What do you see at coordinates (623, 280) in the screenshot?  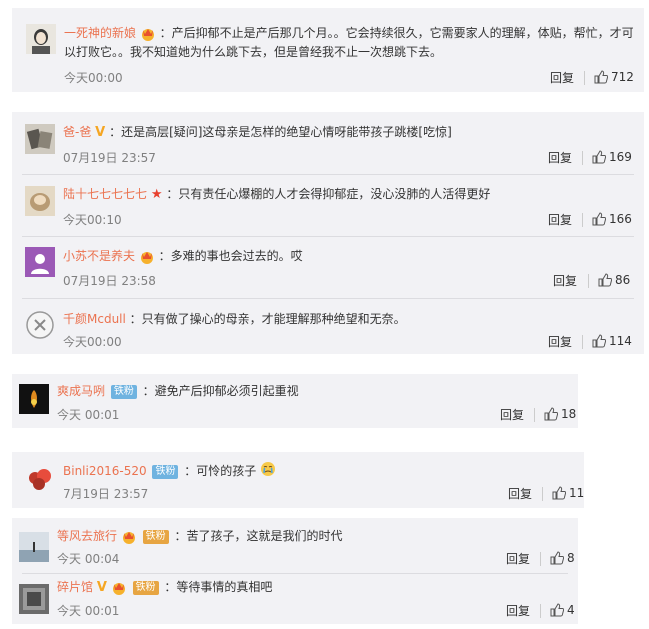 I see `like-count: 86` at bounding box center [623, 280].